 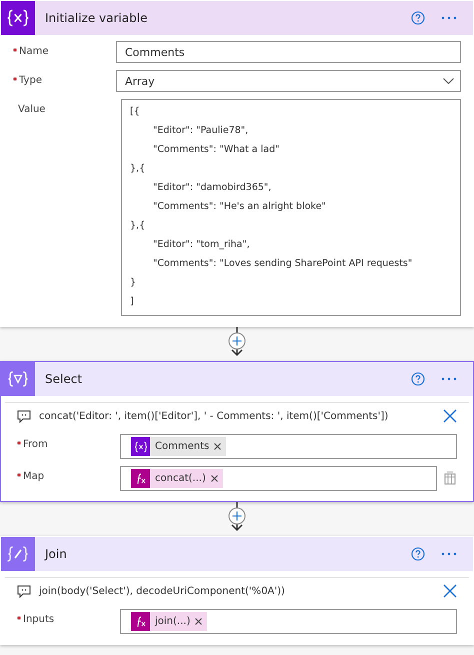 What do you see at coordinates (278, 478) in the screenshot?
I see `token-field: concat(...)` at bounding box center [278, 478].